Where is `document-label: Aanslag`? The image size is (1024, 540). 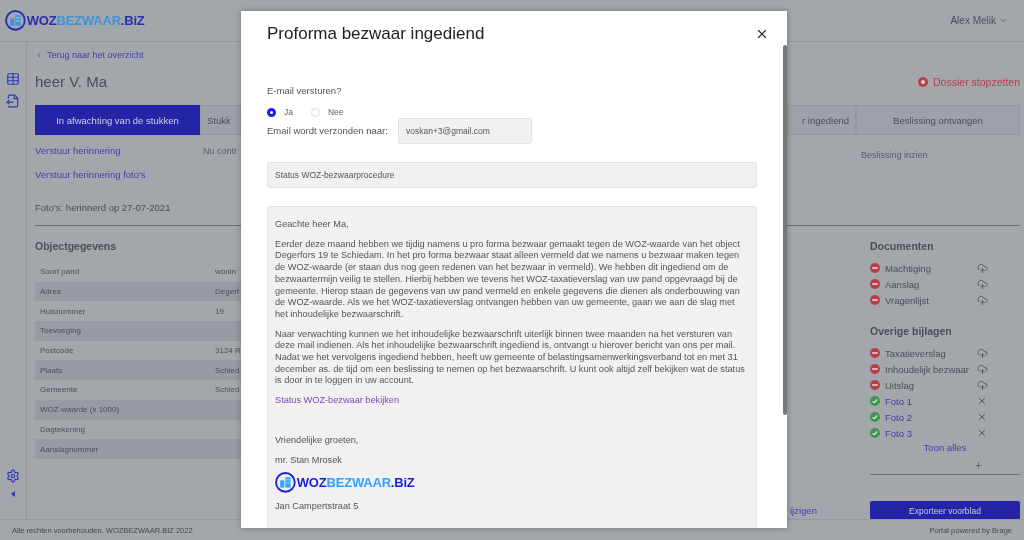 document-label: Aanslag is located at coordinates (903, 284).